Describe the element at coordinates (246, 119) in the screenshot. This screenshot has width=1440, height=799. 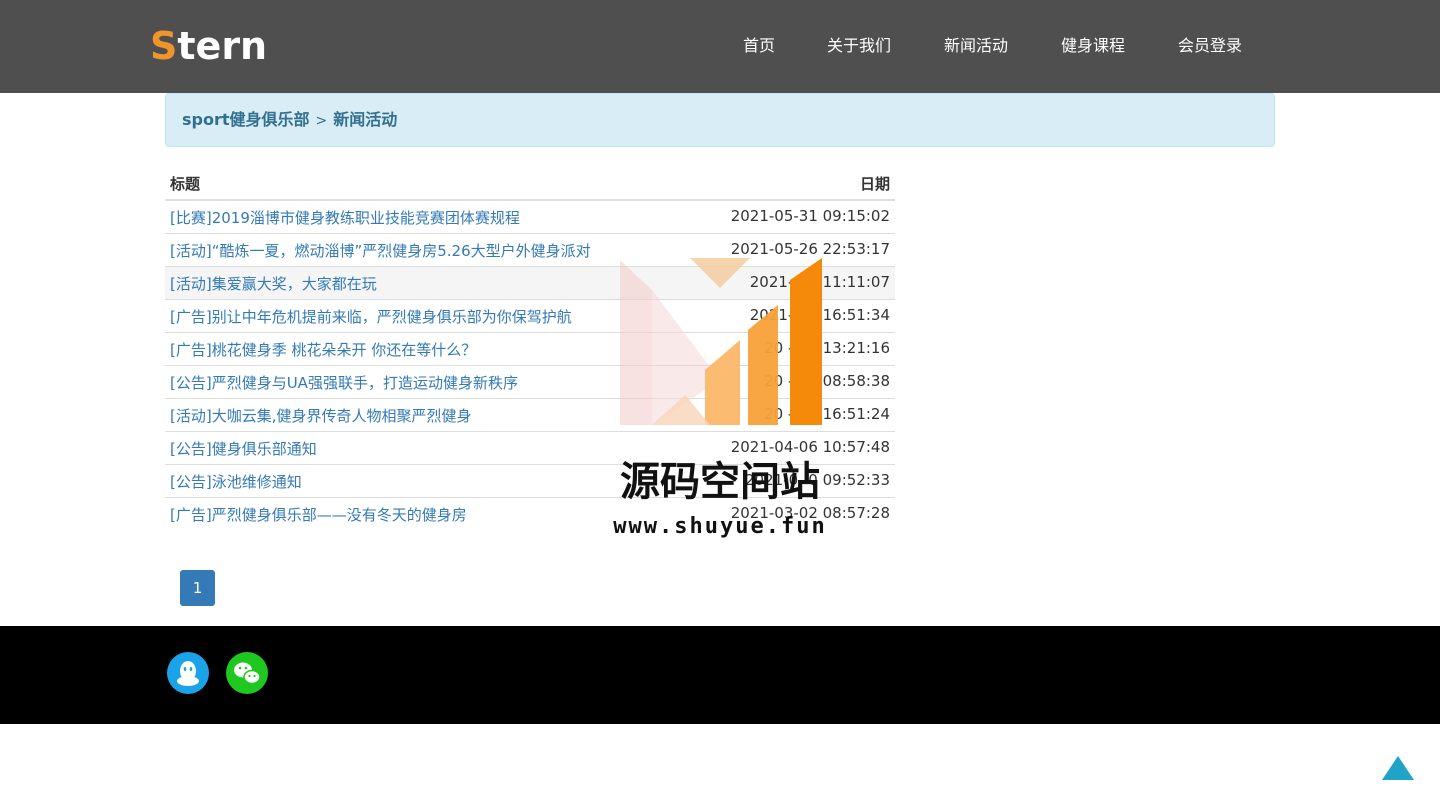
I see `breadcrumb-home: sport健身俱乐部` at that location.